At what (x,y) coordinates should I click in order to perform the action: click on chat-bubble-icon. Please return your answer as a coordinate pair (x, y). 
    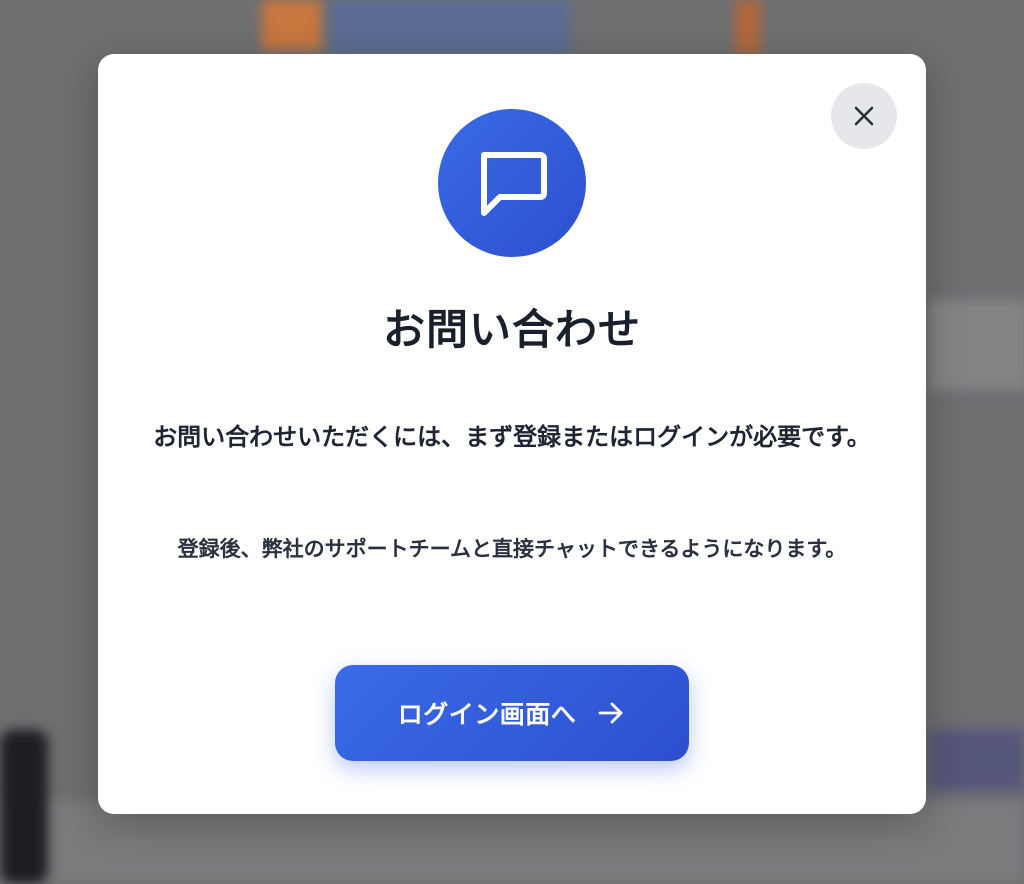
    Looking at the image, I should click on (514, 184).